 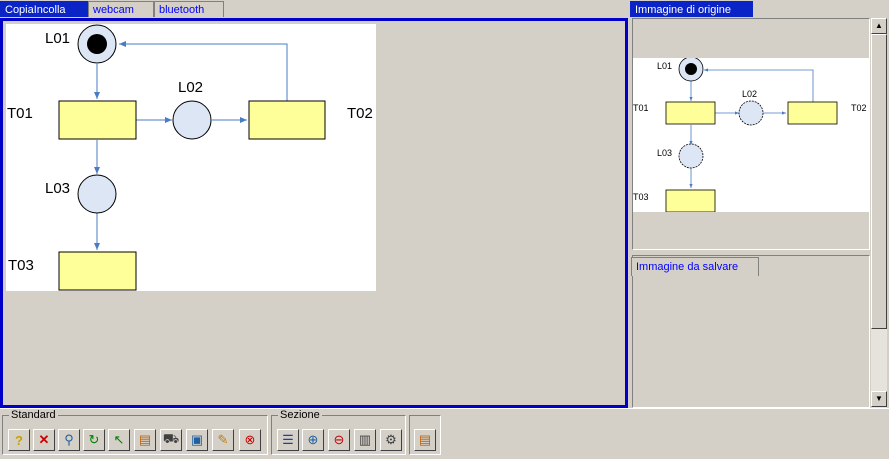 I want to click on section-lock-button: ▥, so click(x=365, y=440).